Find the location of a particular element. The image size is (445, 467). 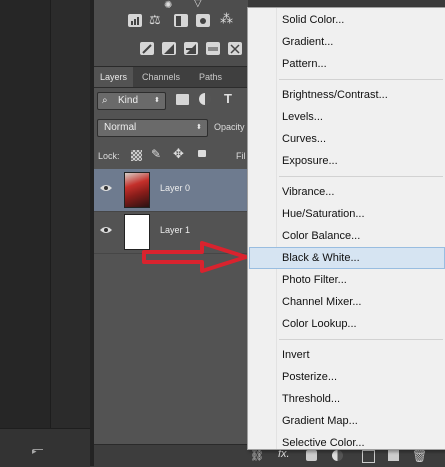

layer-filter-kind-select: ⌕ Kind ⬍ is located at coordinates (131, 101).